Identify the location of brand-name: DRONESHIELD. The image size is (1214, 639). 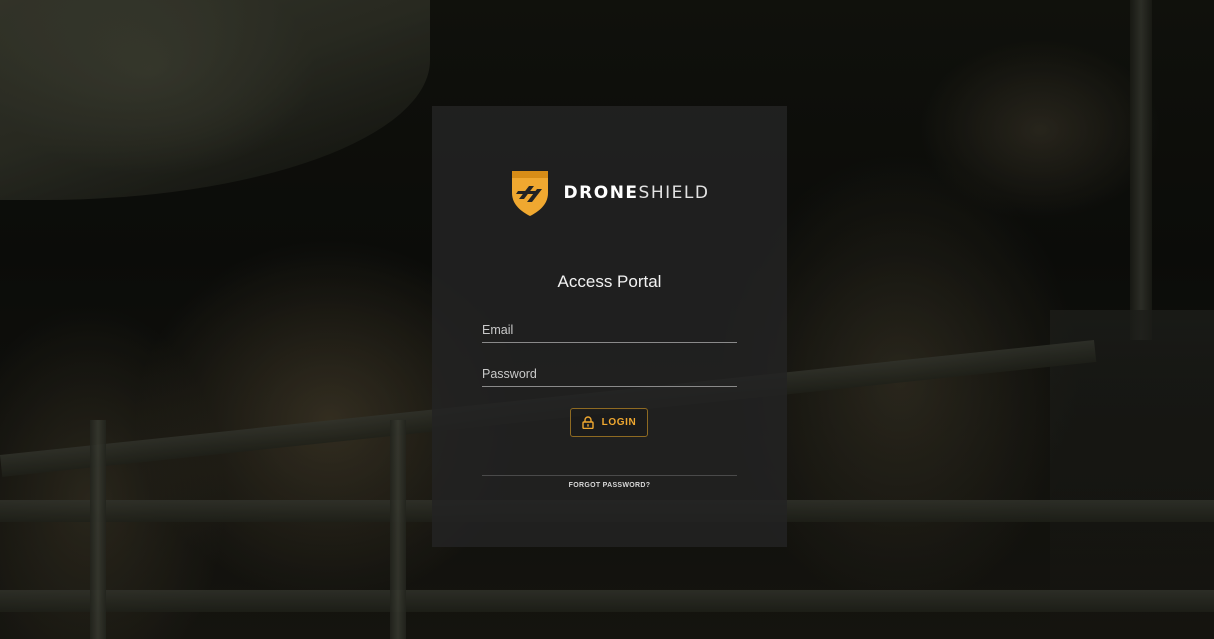
(637, 193).